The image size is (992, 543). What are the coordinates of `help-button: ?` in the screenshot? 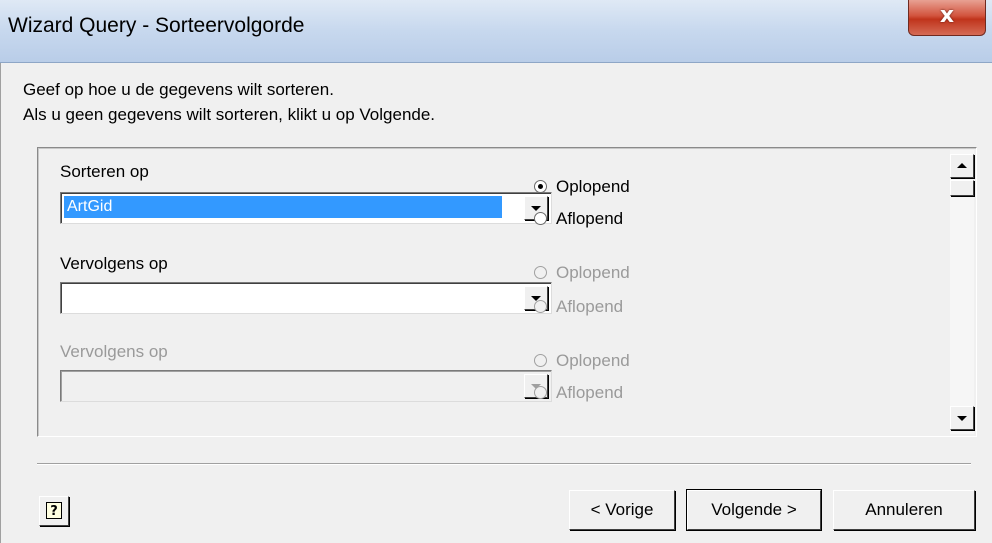 It's located at (54, 511).